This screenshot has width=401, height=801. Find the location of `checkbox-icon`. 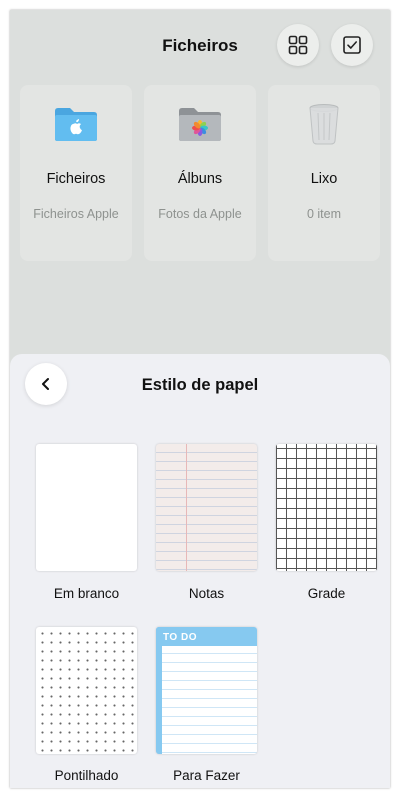

checkbox-icon is located at coordinates (352, 45).